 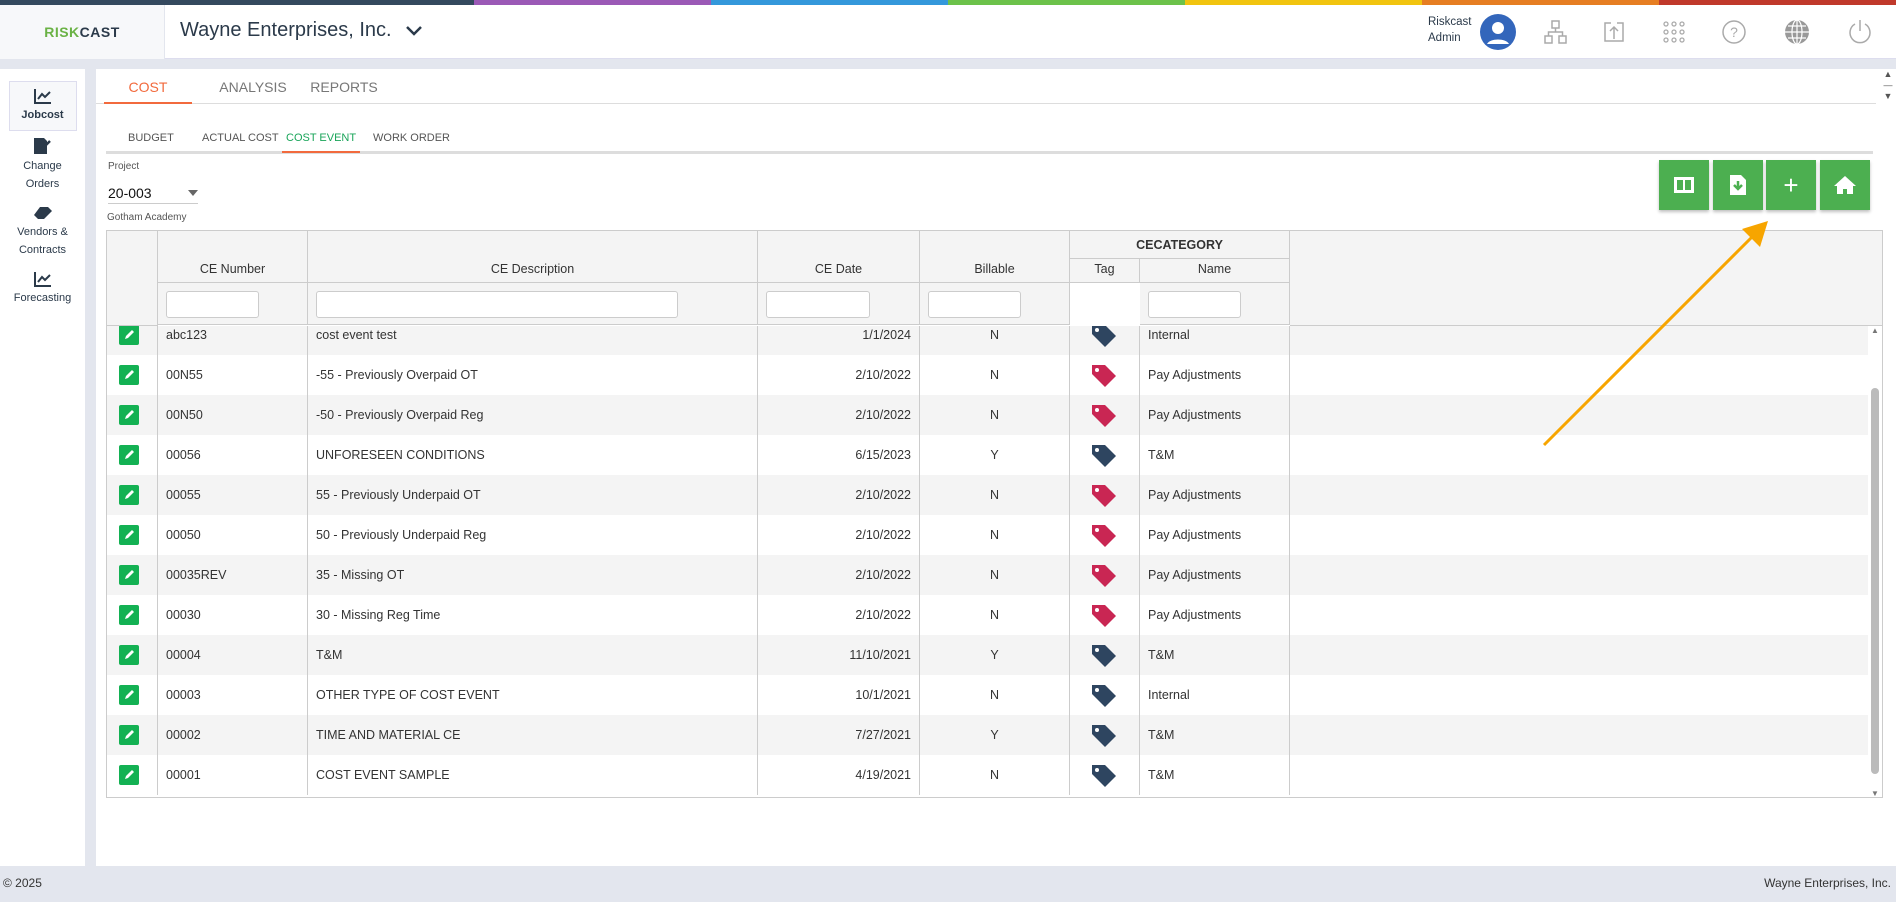 What do you see at coordinates (1655, 334) in the screenshot?
I see `annotation-arrow` at bounding box center [1655, 334].